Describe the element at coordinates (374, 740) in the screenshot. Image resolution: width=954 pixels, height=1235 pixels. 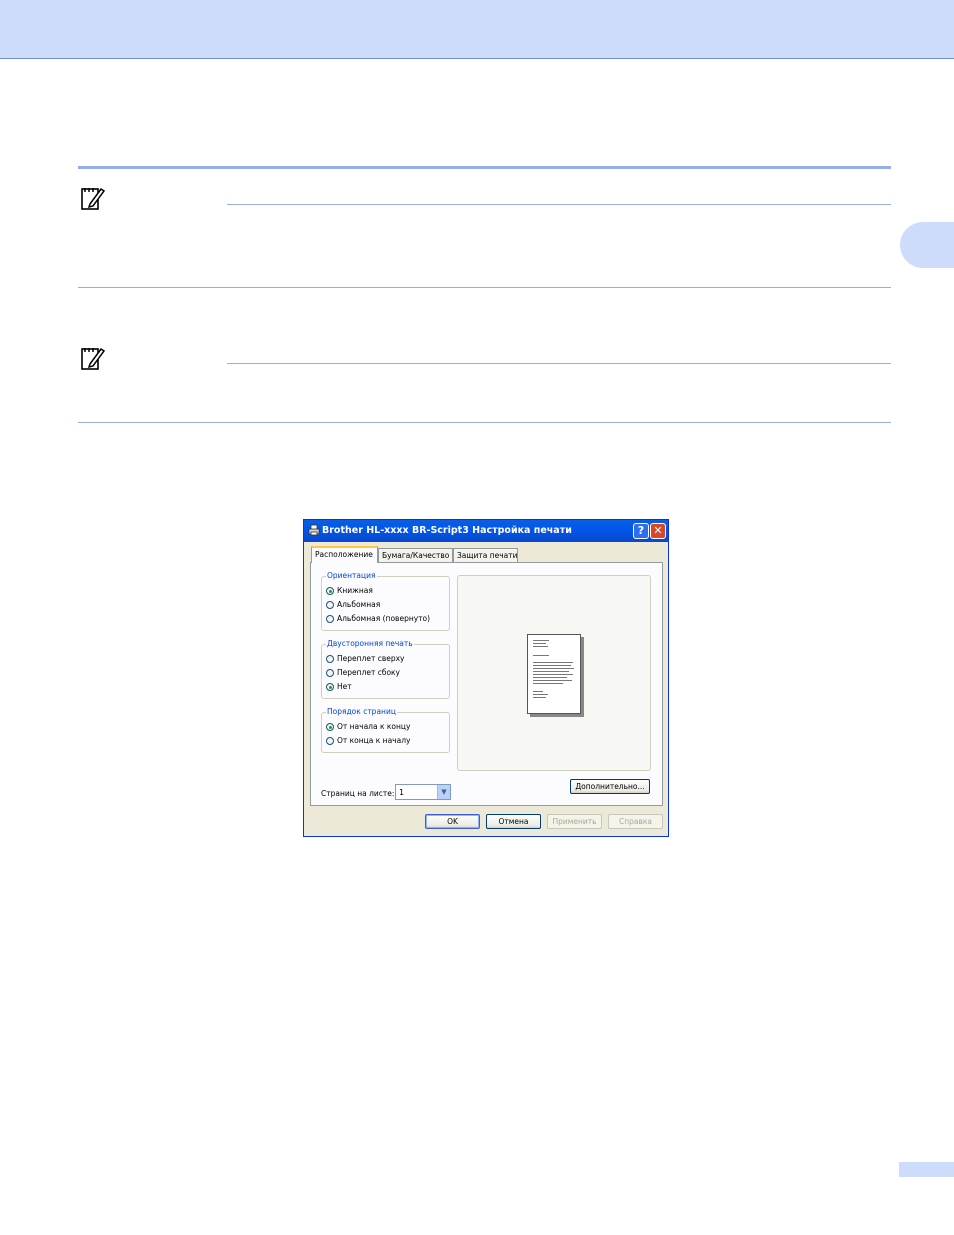
I see `option-label: От конца к началу` at that location.